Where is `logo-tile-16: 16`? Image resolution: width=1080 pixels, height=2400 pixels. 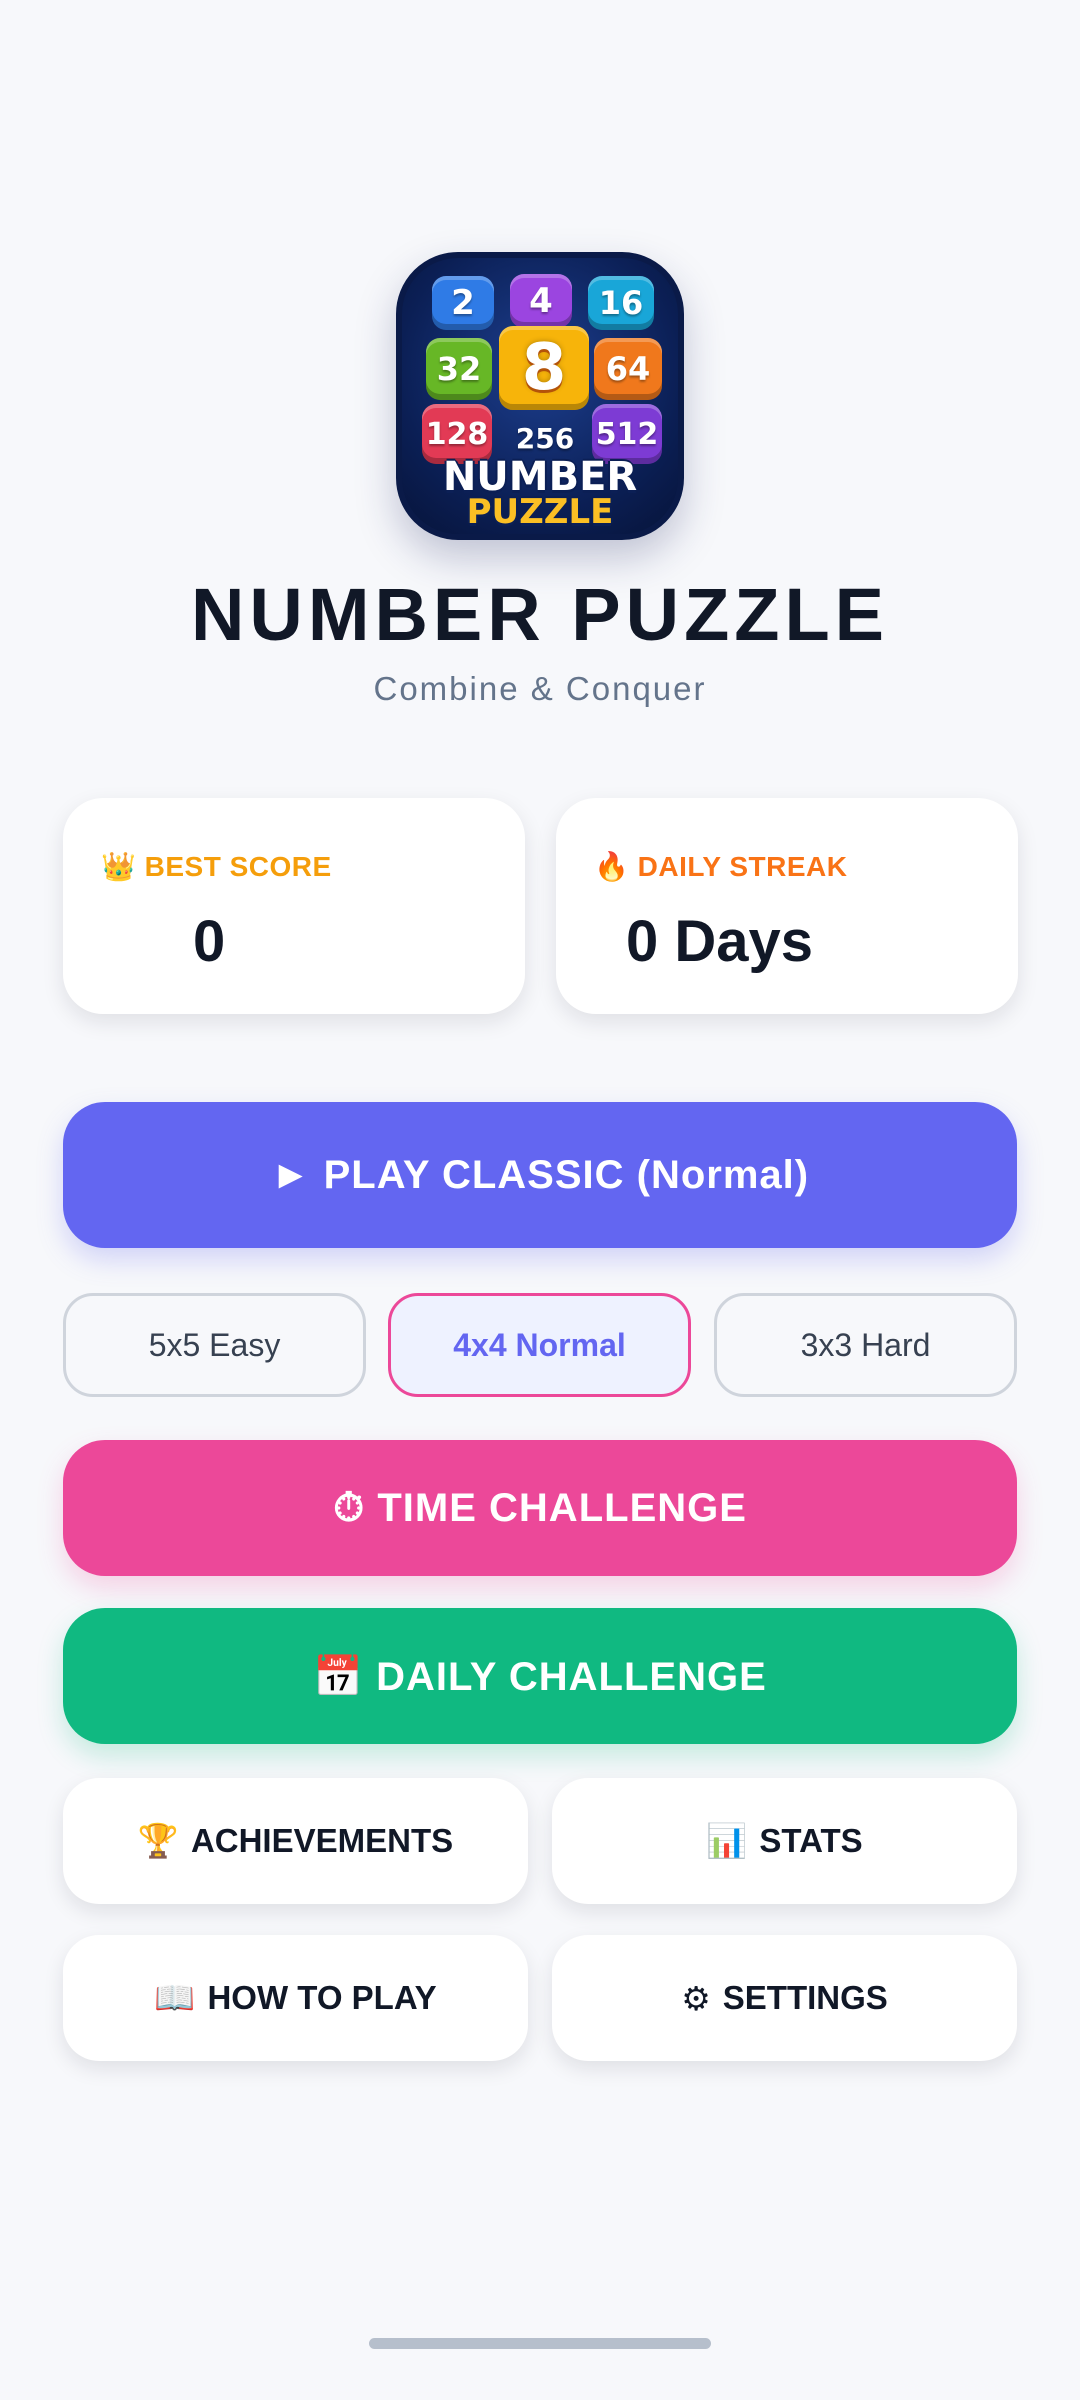
logo-tile-16: 16 is located at coordinates (621, 303).